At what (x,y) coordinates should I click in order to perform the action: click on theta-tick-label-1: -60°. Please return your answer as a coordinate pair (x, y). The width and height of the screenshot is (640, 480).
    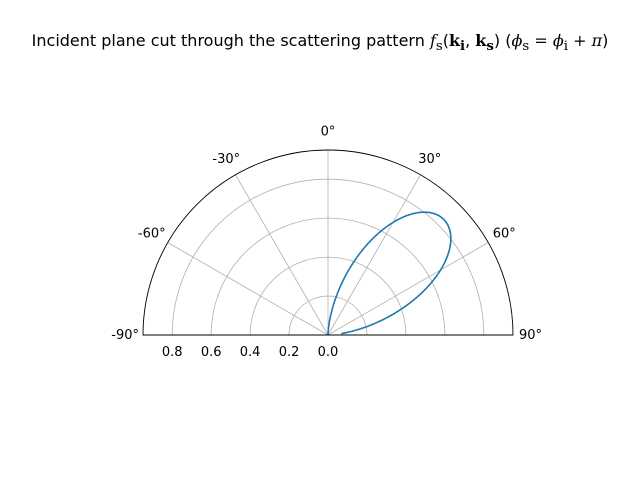
    Looking at the image, I should click on (152, 233).